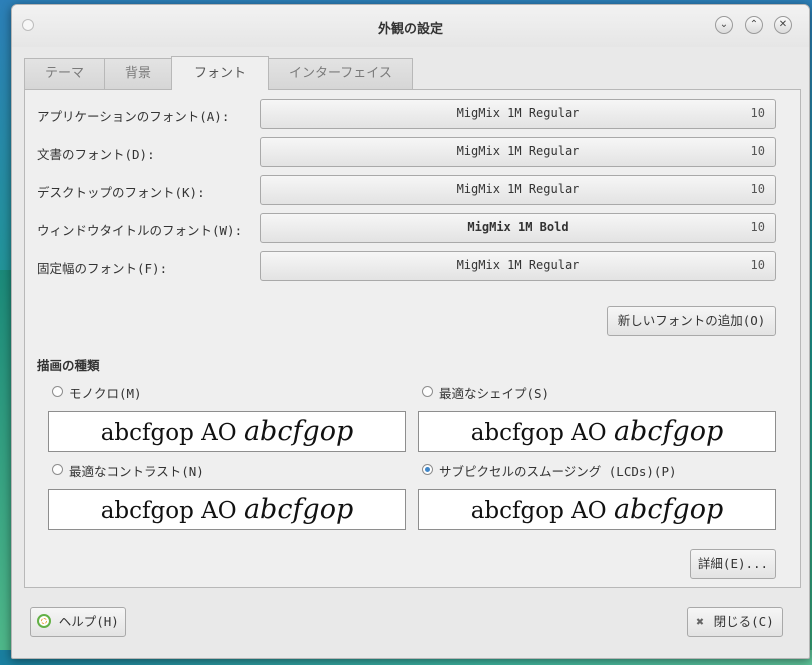 This screenshot has width=812, height=665. Describe the element at coordinates (340, 73) in the screenshot. I see `tab-interface: インターフェイス` at that location.